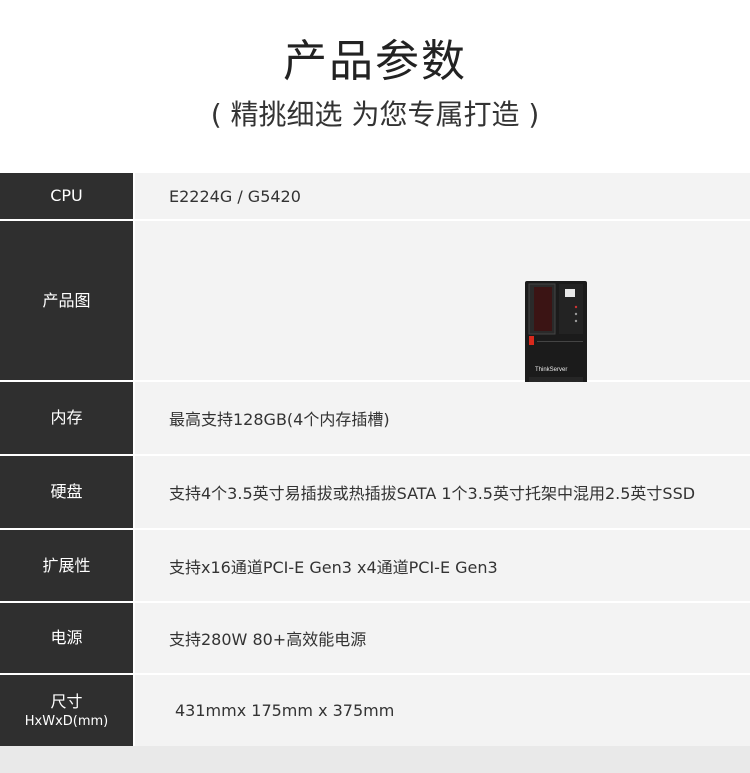  I want to click on bottom-divider, so click(375, 759).